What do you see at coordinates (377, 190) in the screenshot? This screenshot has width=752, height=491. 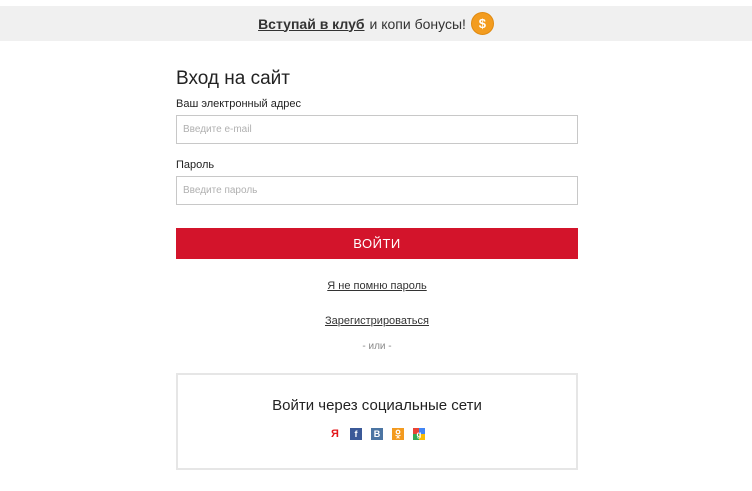 I see `password-field` at bounding box center [377, 190].